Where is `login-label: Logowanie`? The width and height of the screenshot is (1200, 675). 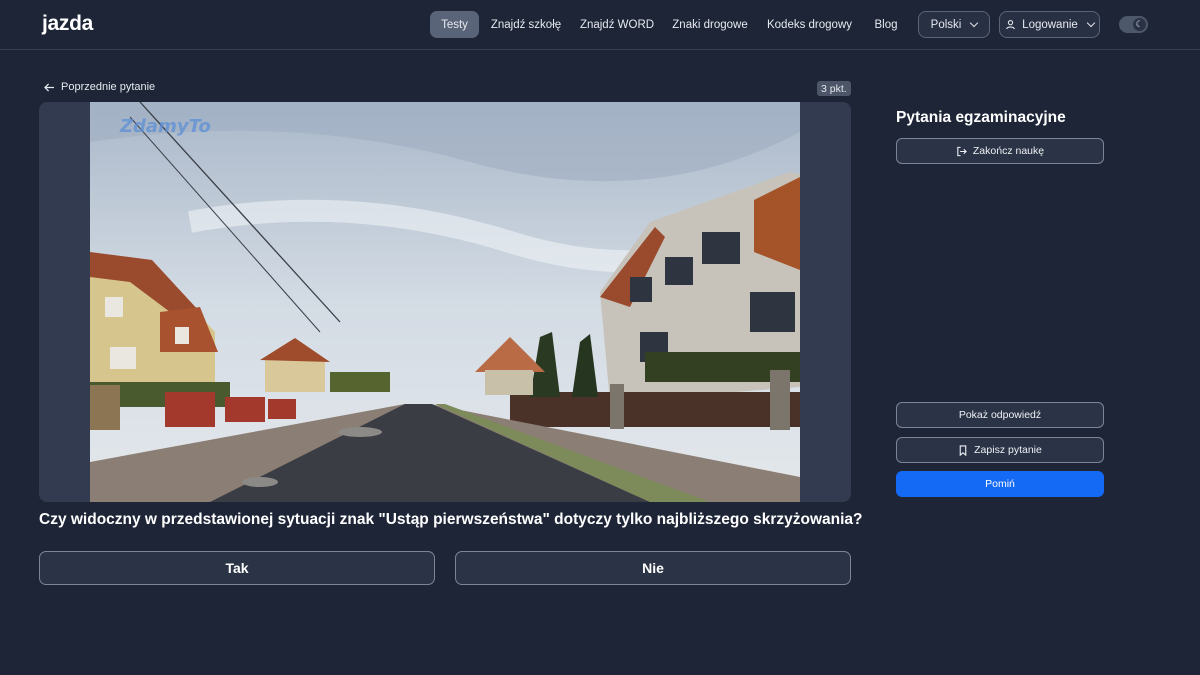
login-label: Logowanie is located at coordinates (1050, 24).